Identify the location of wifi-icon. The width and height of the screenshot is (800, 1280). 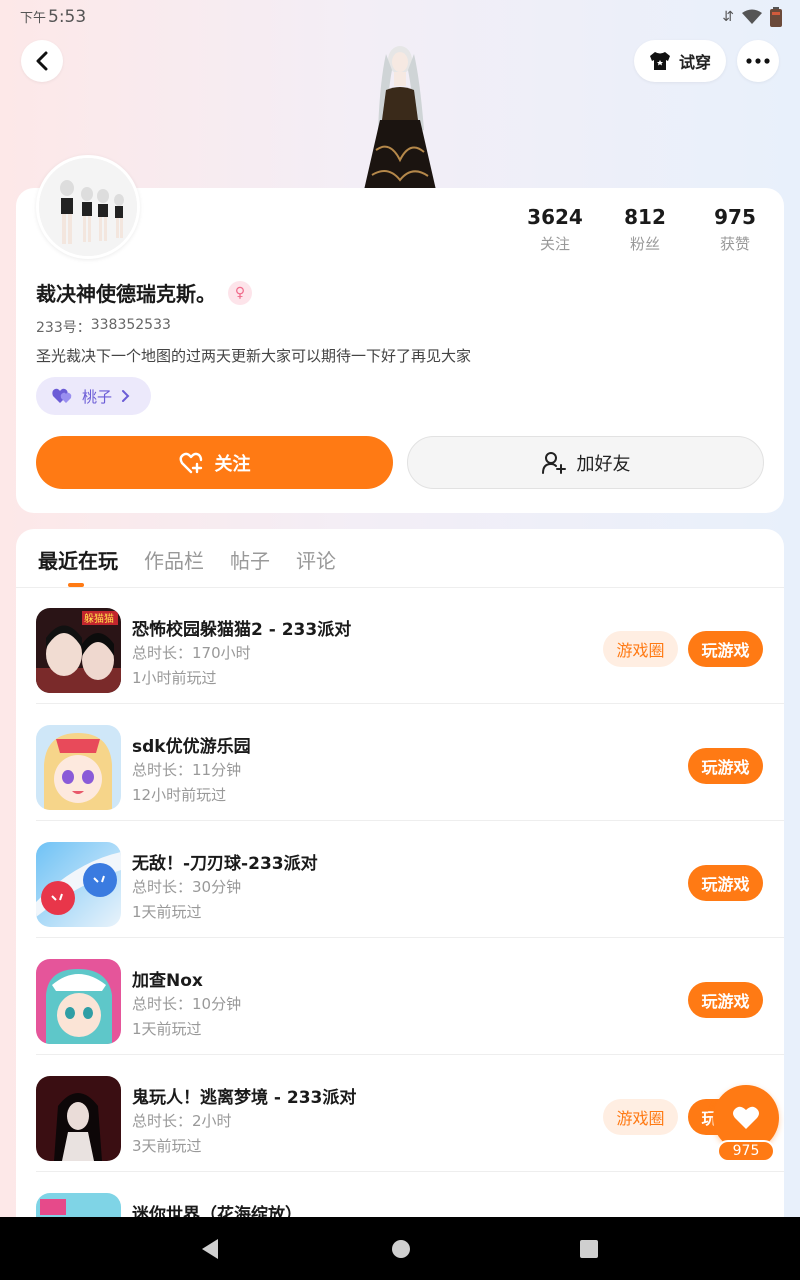
(752, 16).